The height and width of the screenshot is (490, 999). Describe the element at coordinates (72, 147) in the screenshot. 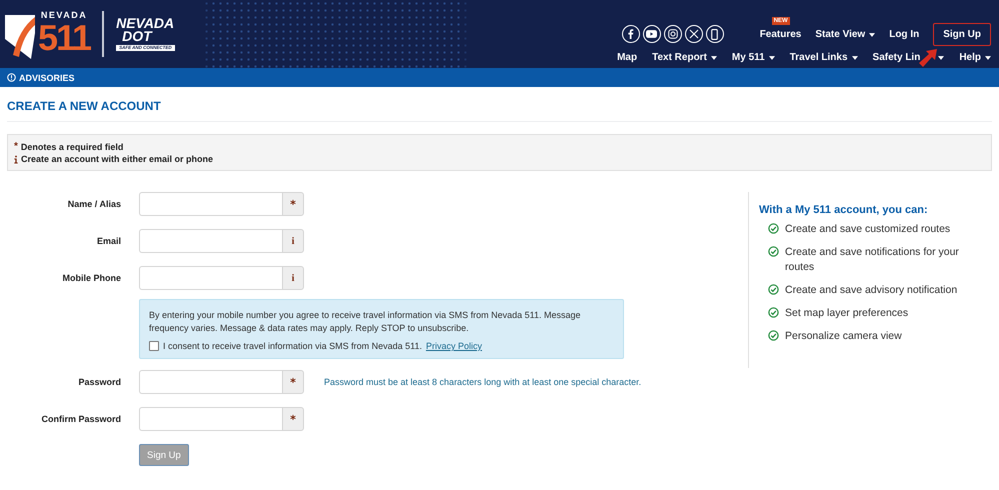

I see `note-text: Denotes a required field` at that location.